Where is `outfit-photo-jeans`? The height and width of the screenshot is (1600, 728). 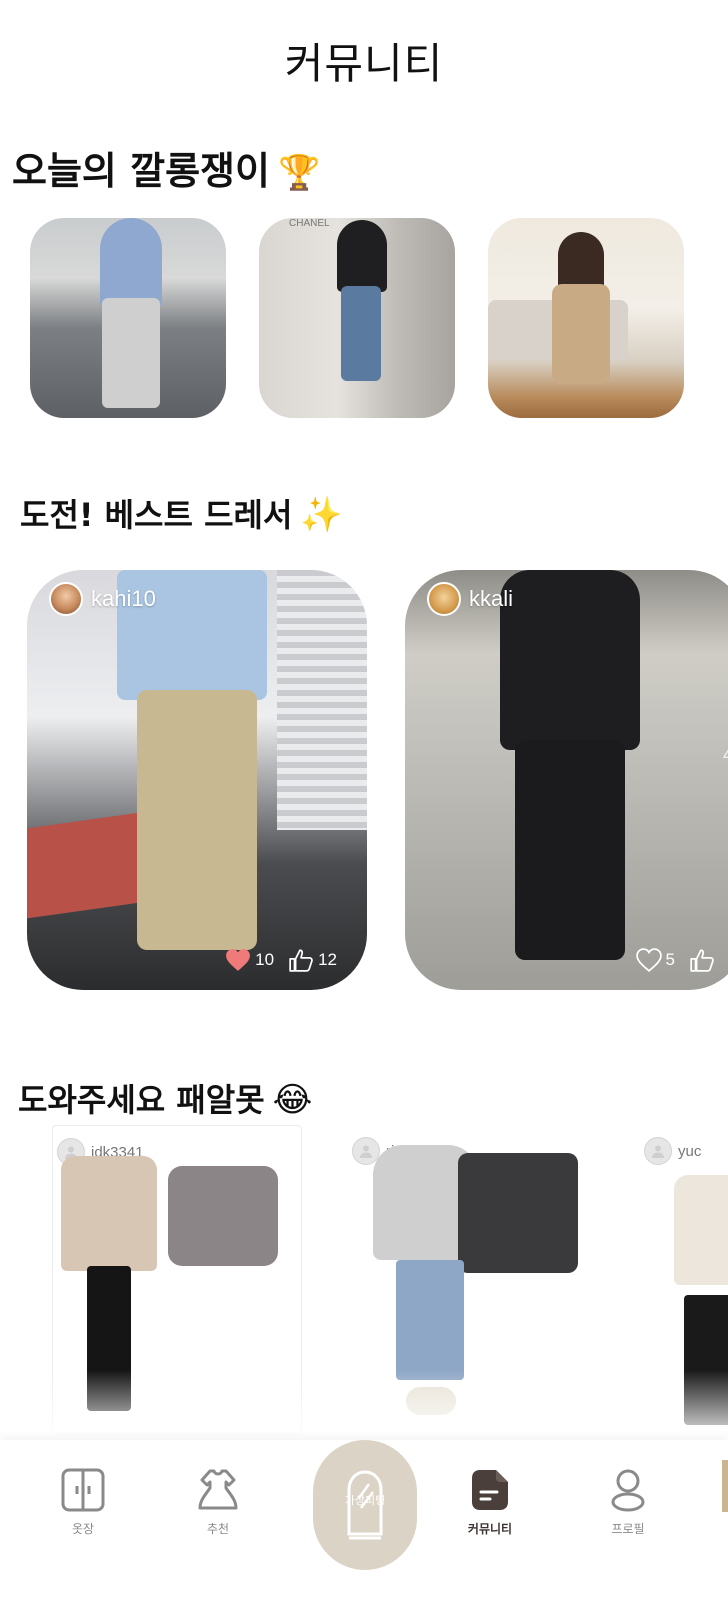
outfit-photo-jeans is located at coordinates (361, 333).